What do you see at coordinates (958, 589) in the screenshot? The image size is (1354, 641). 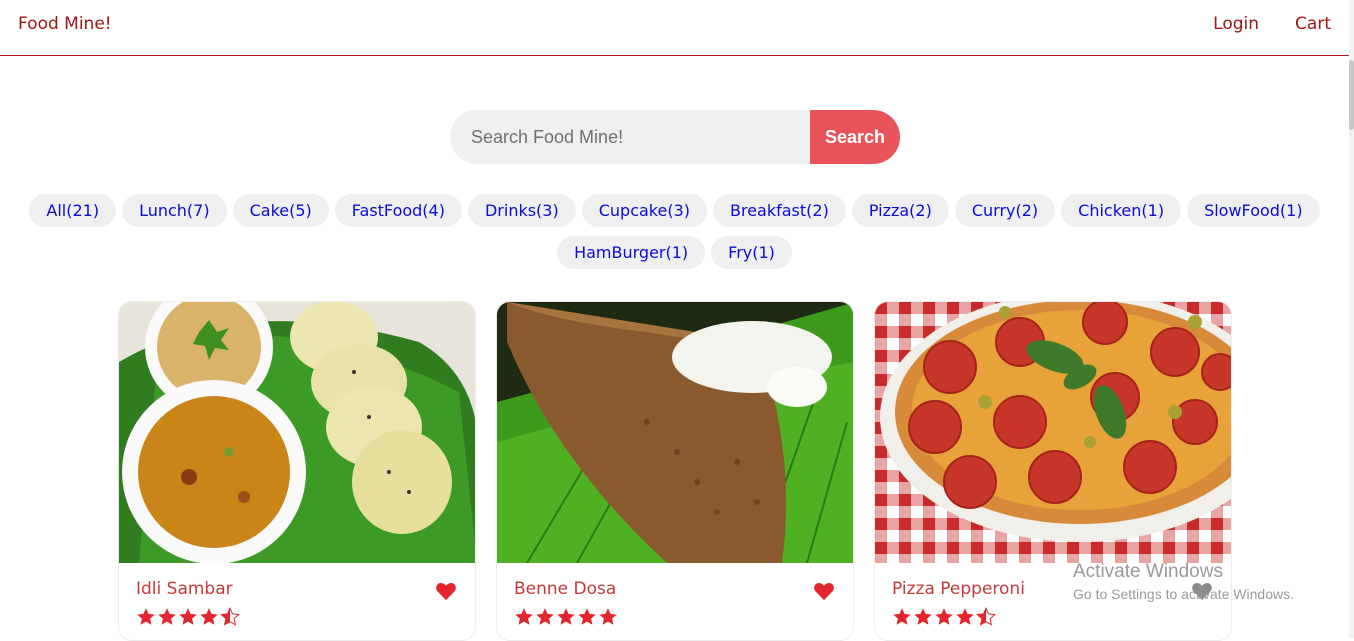 I see `food-name: Pizza Pepperoni` at bounding box center [958, 589].